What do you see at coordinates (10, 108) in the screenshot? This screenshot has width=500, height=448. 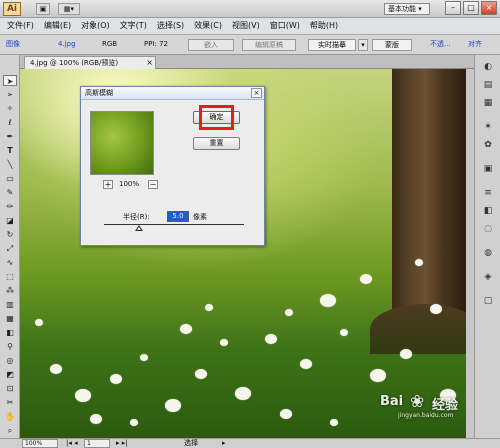 I see `magic-wand-icon: ✧` at bounding box center [10, 108].